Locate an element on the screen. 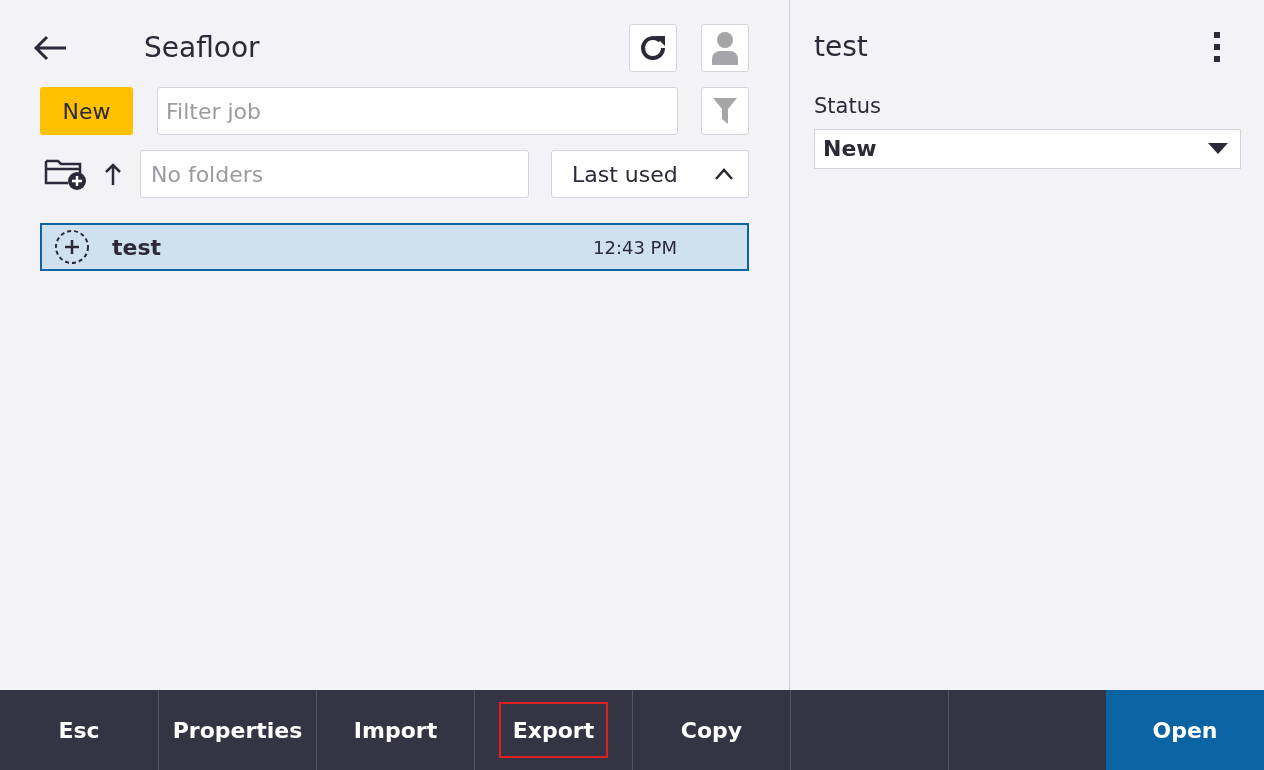 The image size is (1264, 770). folder-field: No folders is located at coordinates (334, 174).